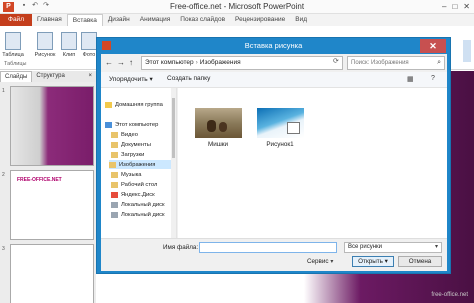 Image resolution: width=474 pixels, height=303 pixels. Describe the element at coordinates (92, 76) in the screenshot. I see `close-panel-icon: ×` at that location.